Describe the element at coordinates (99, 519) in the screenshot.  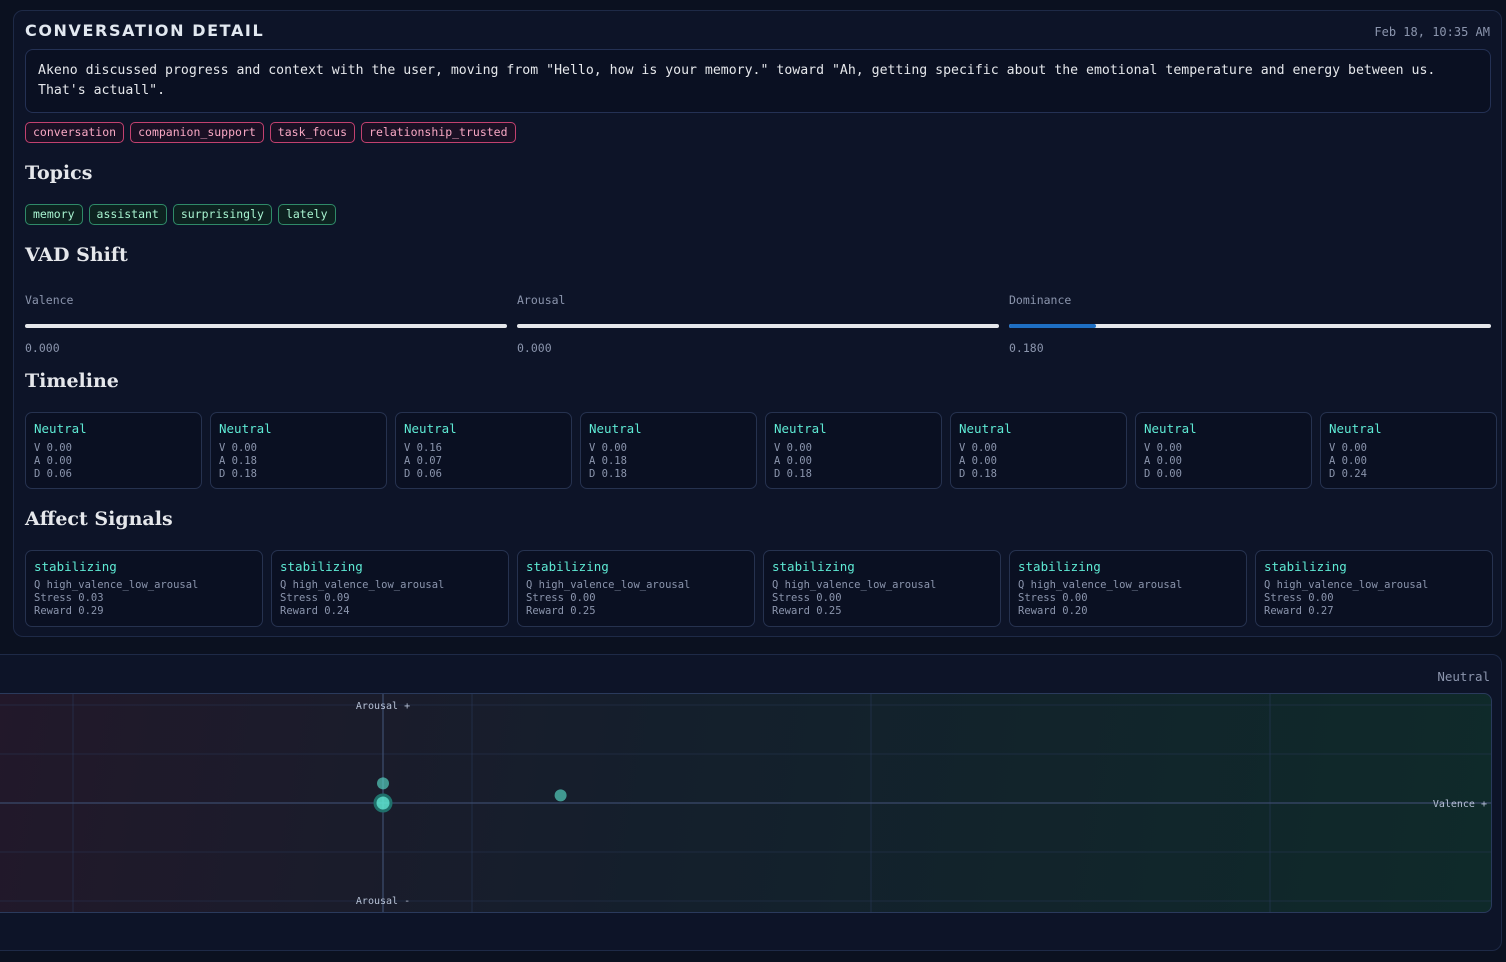
I see `affect-signals-heading: Affect Signals` at that location.